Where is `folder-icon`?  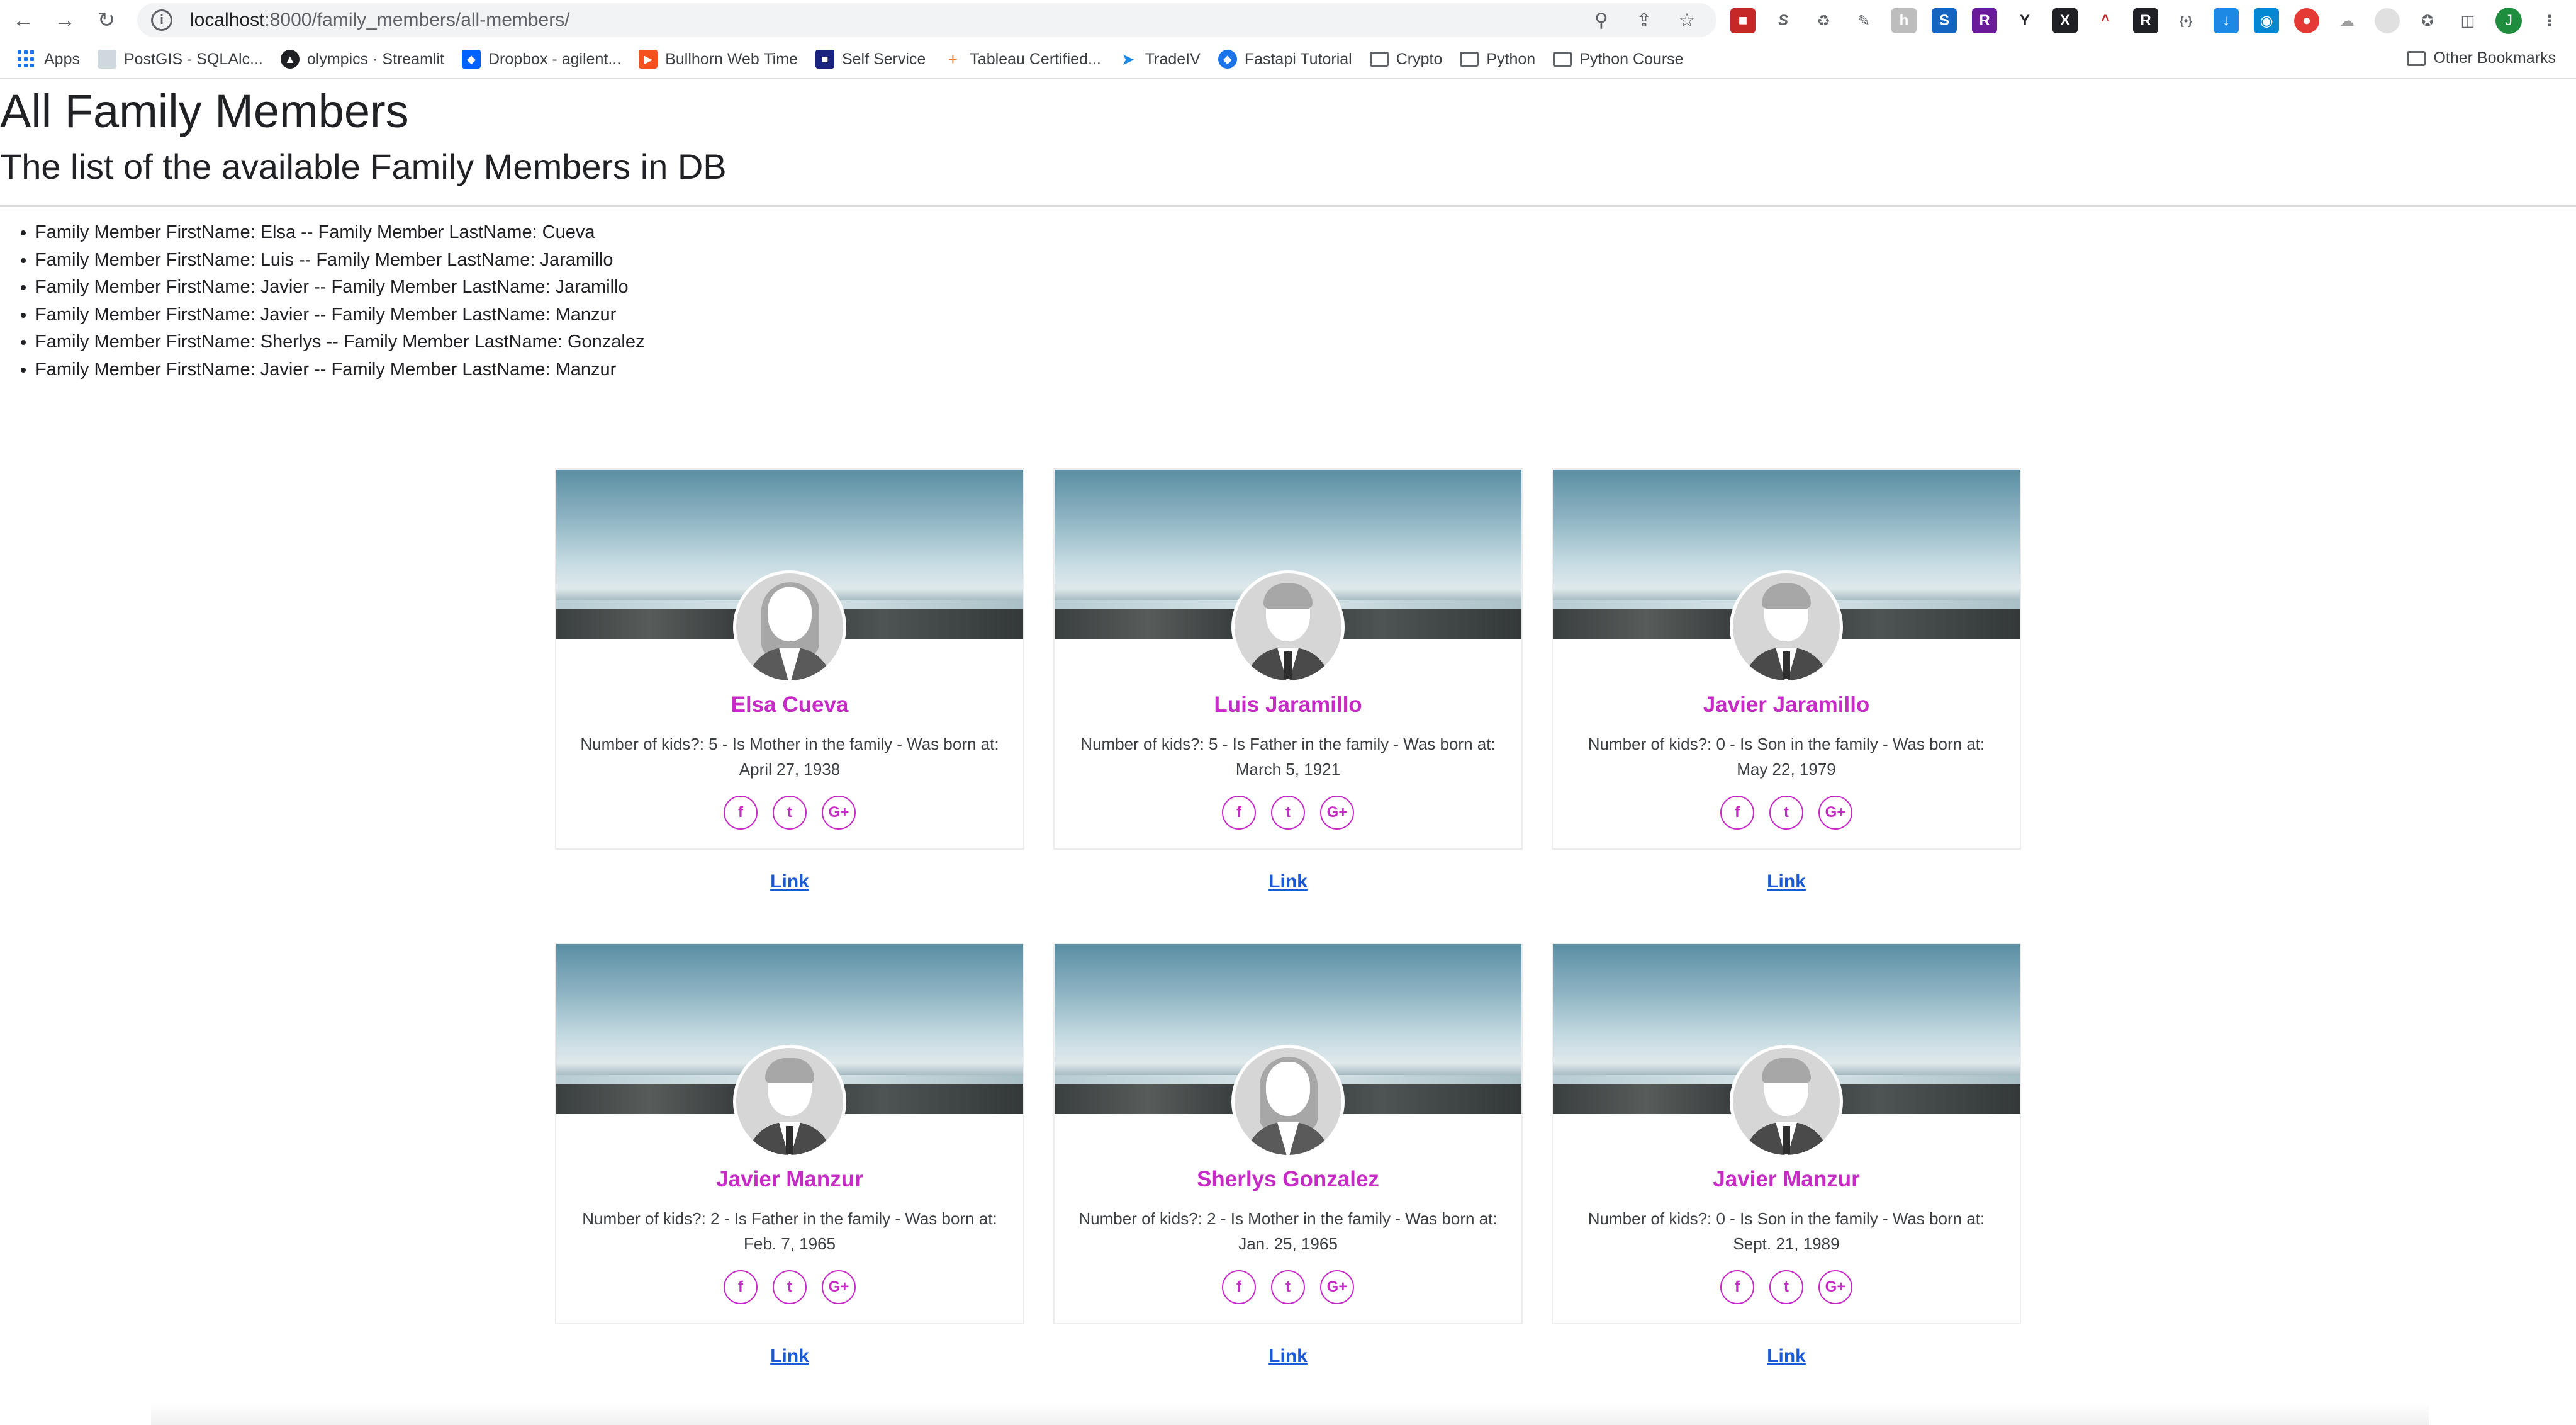 folder-icon is located at coordinates (1562, 60).